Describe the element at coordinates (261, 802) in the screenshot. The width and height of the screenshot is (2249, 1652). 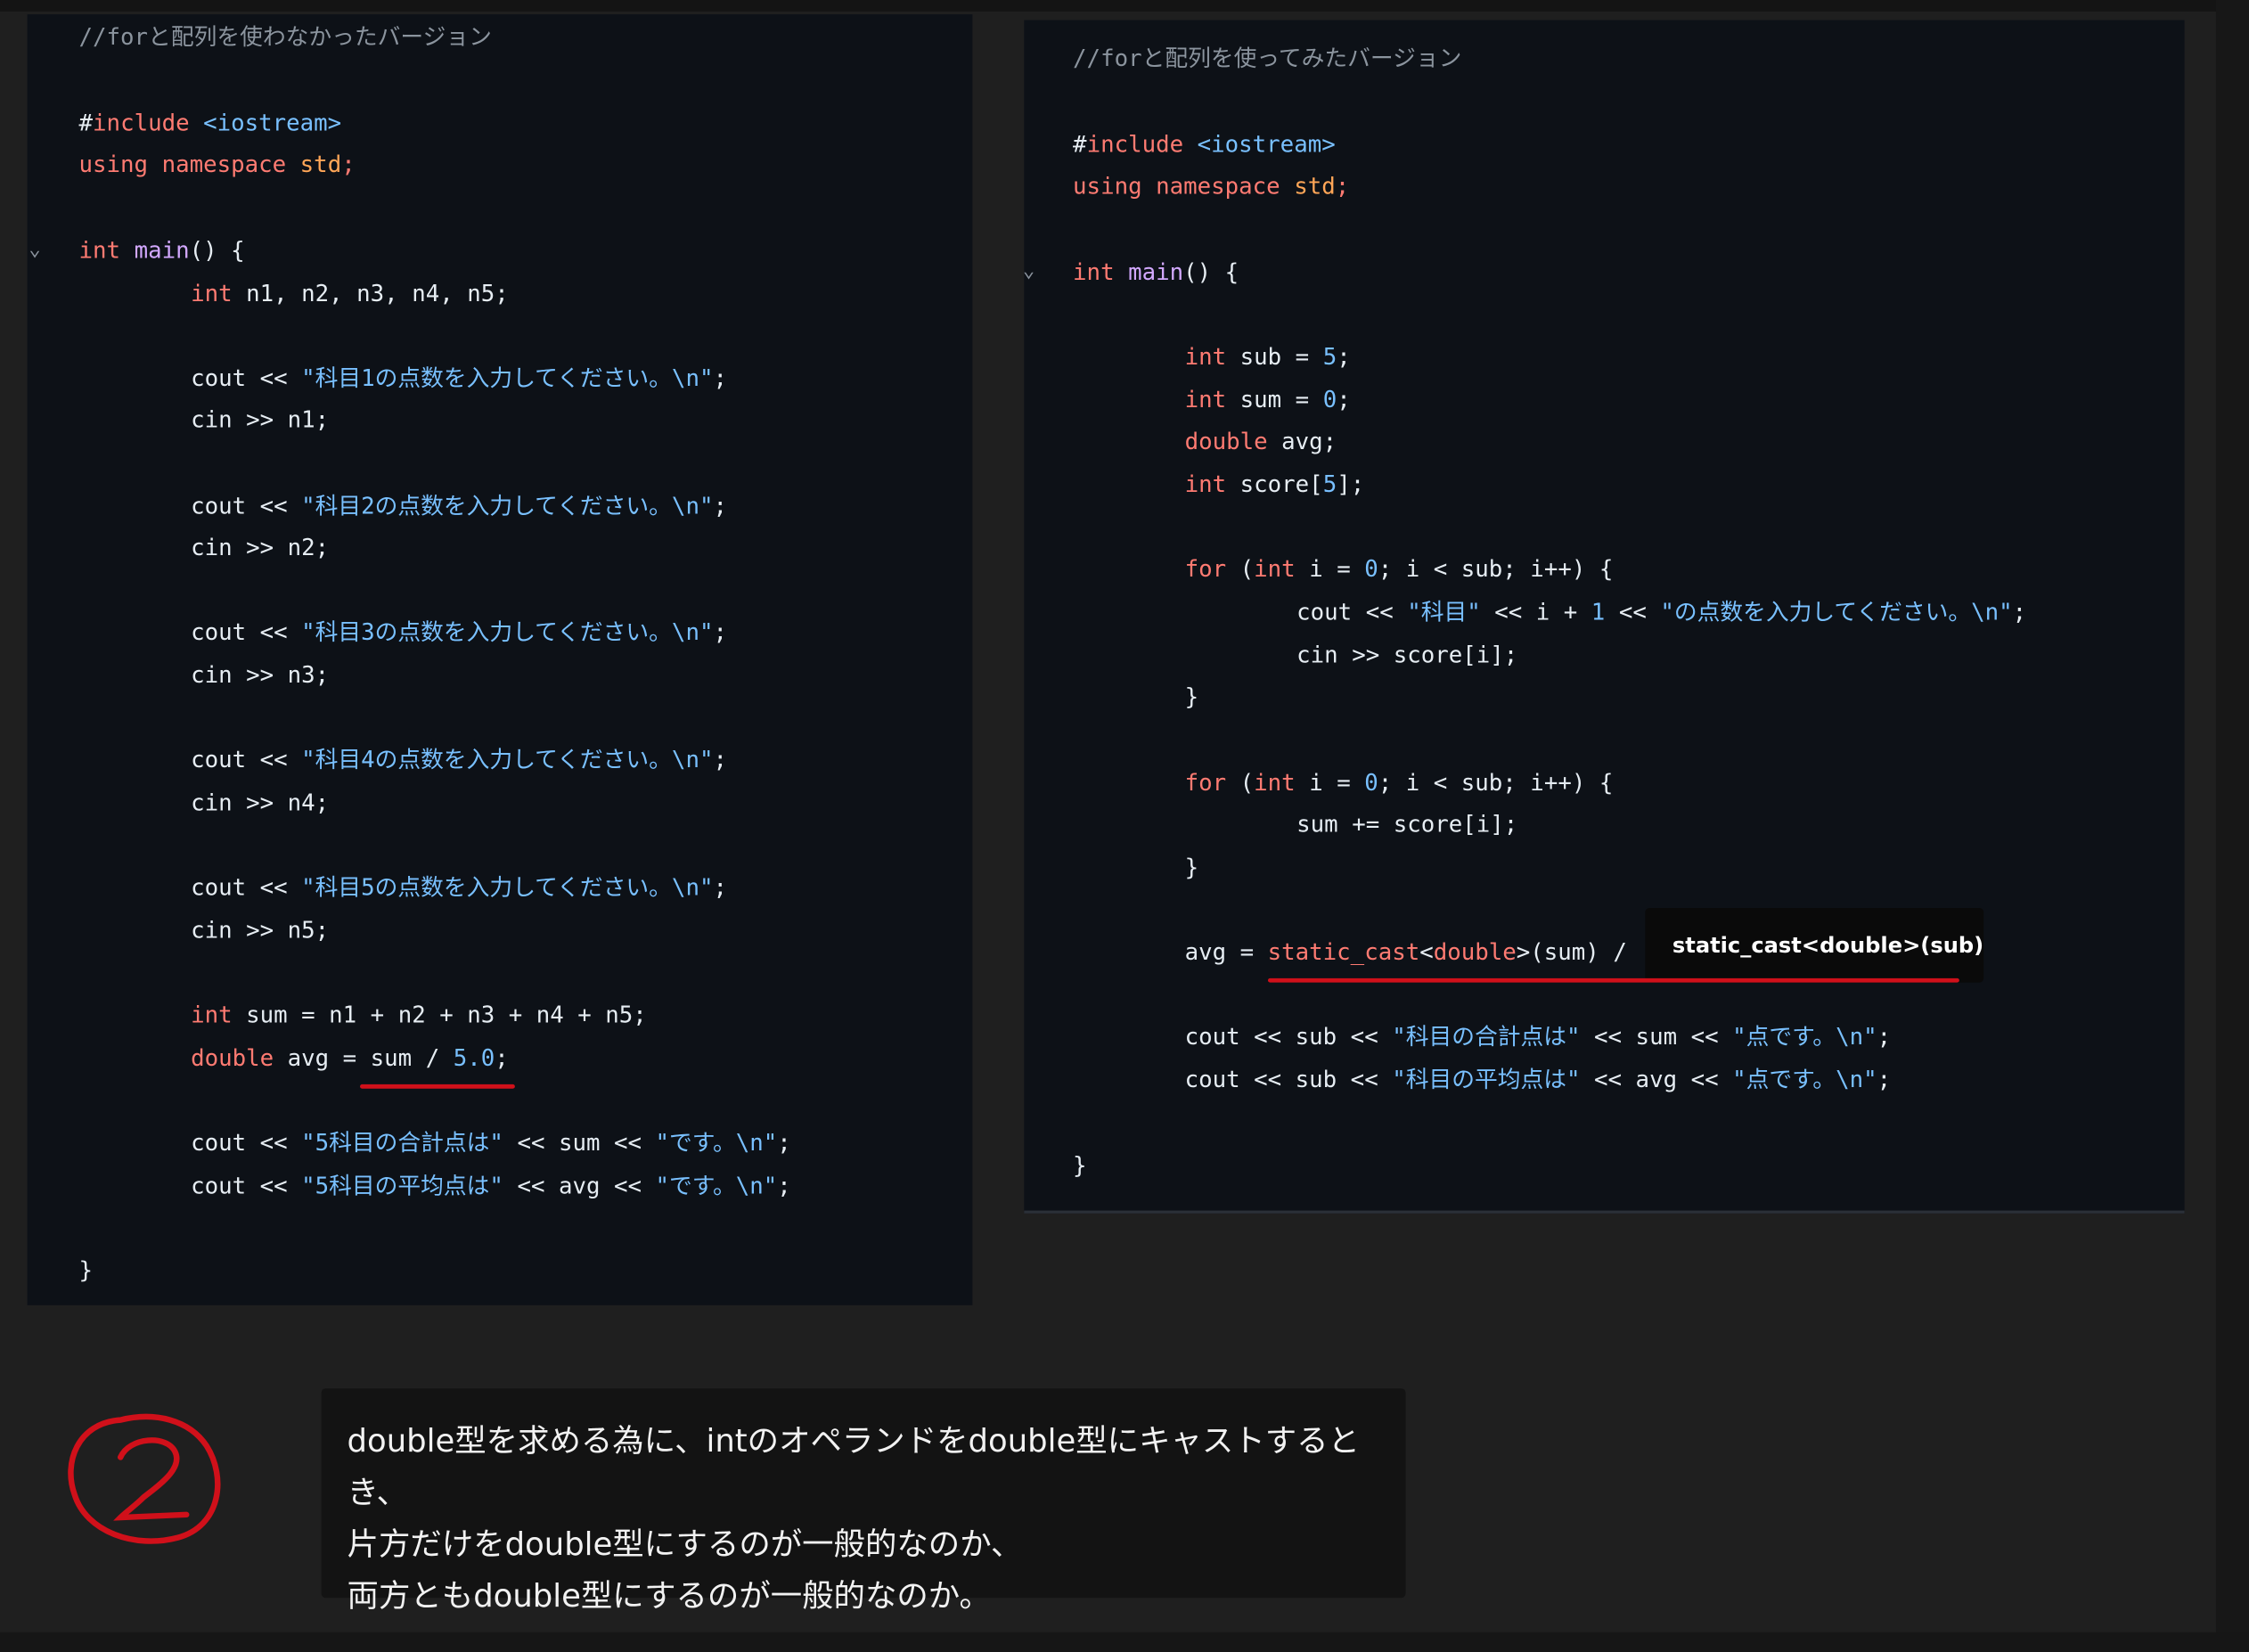
I see `left-code-line-12: cin >> n4;` at that location.